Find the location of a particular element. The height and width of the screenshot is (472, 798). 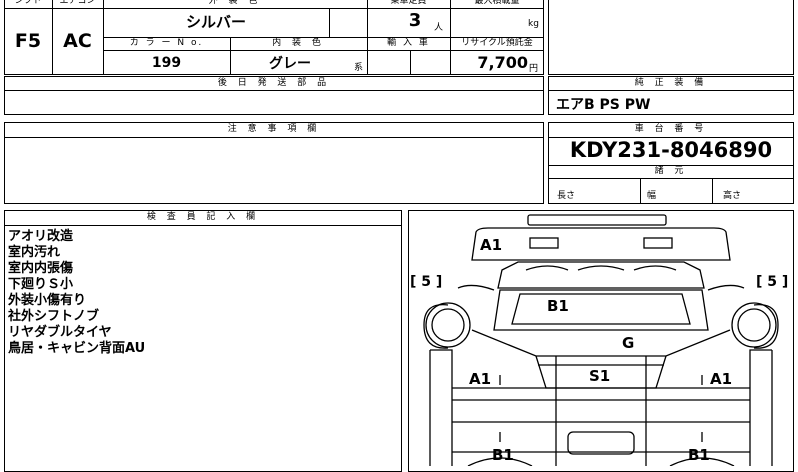

exterior-color-header: 外 装 色 is located at coordinates (235, 3).